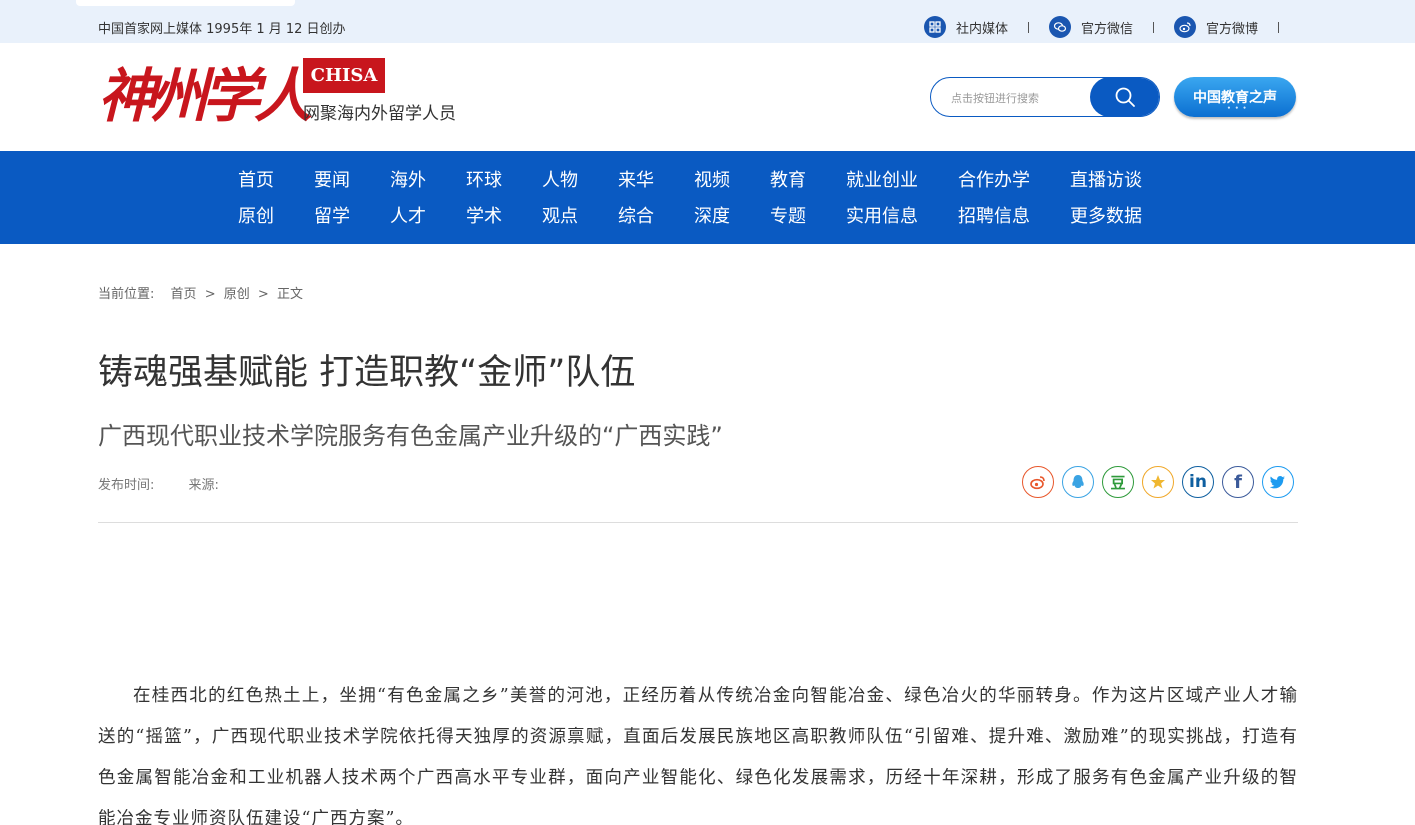 This screenshot has height=825, width=1415. I want to click on nav-item: 招聘信息, so click(1014, 217).